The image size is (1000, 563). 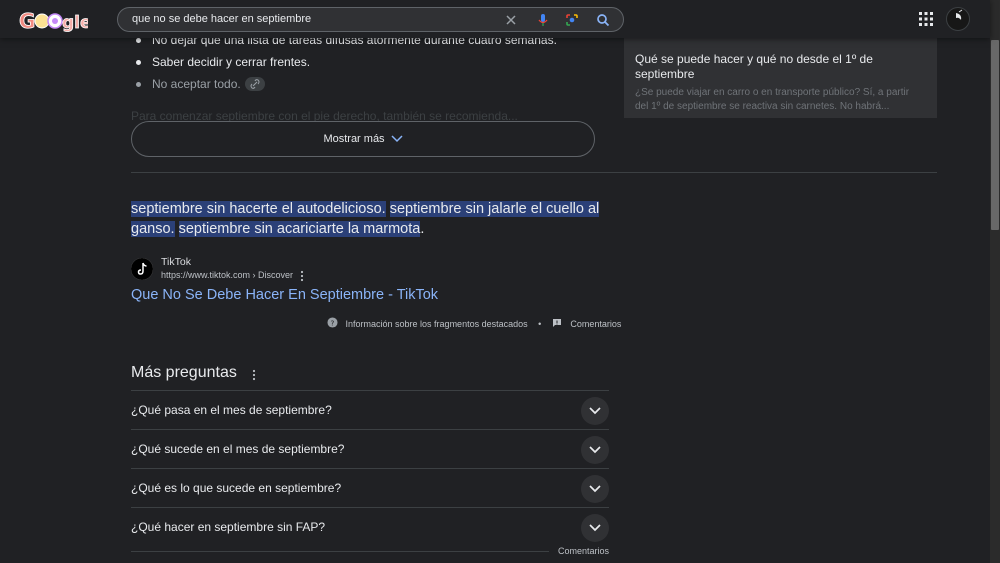 I want to click on highlighted-text: septiembre sin acariciarte la marmota, so click(x=299, y=229).